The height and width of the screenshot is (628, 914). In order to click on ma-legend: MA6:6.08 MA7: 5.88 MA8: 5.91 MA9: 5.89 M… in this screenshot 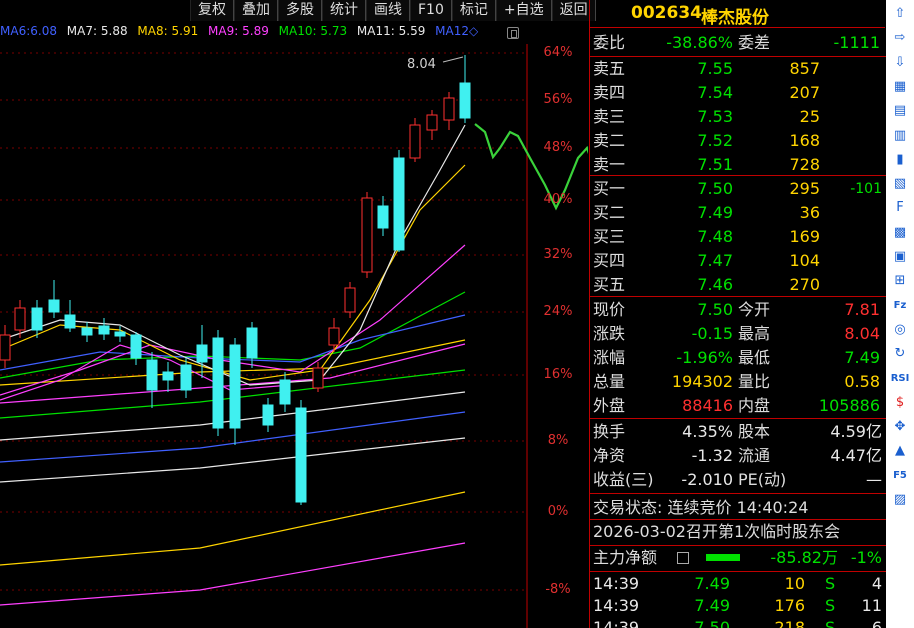, I will do `click(250, 33)`.